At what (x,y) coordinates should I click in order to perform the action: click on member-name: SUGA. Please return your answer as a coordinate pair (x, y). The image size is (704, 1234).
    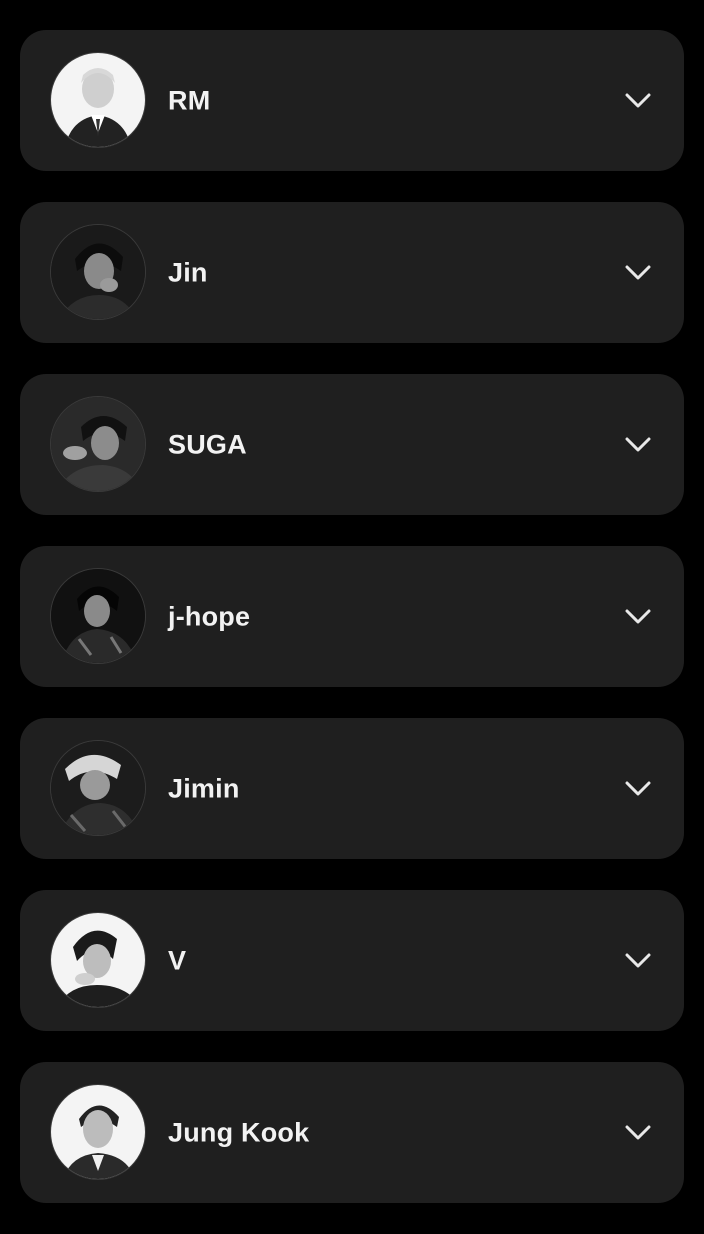
    Looking at the image, I should click on (207, 444).